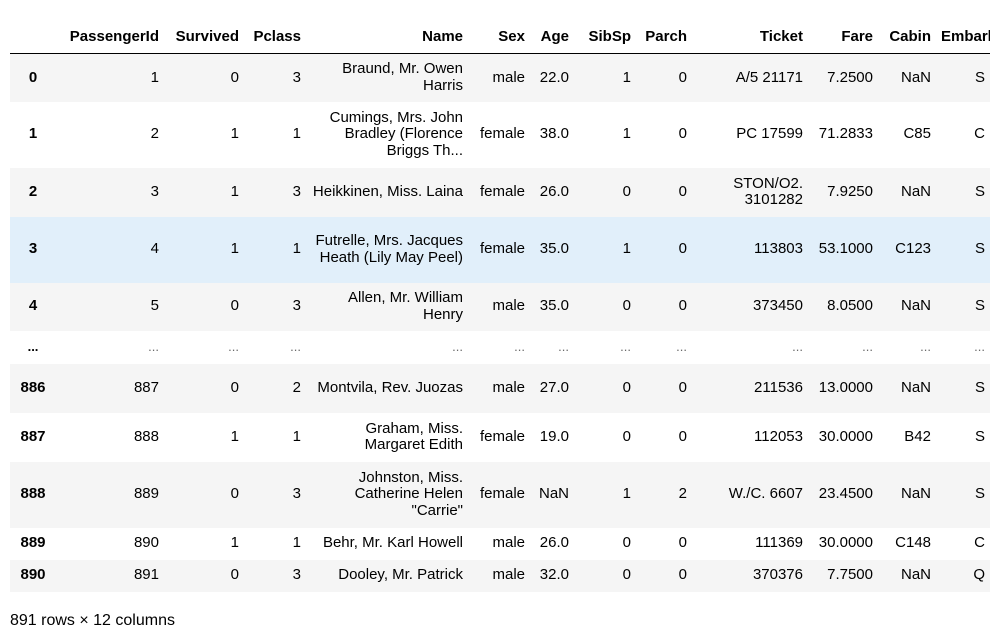 Image resolution: width=1000 pixels, height=640 pixels. What do you see at coordinates (552, 38) in the screenshot?
I see `col-age: Age` at bounding box center [552, 38].